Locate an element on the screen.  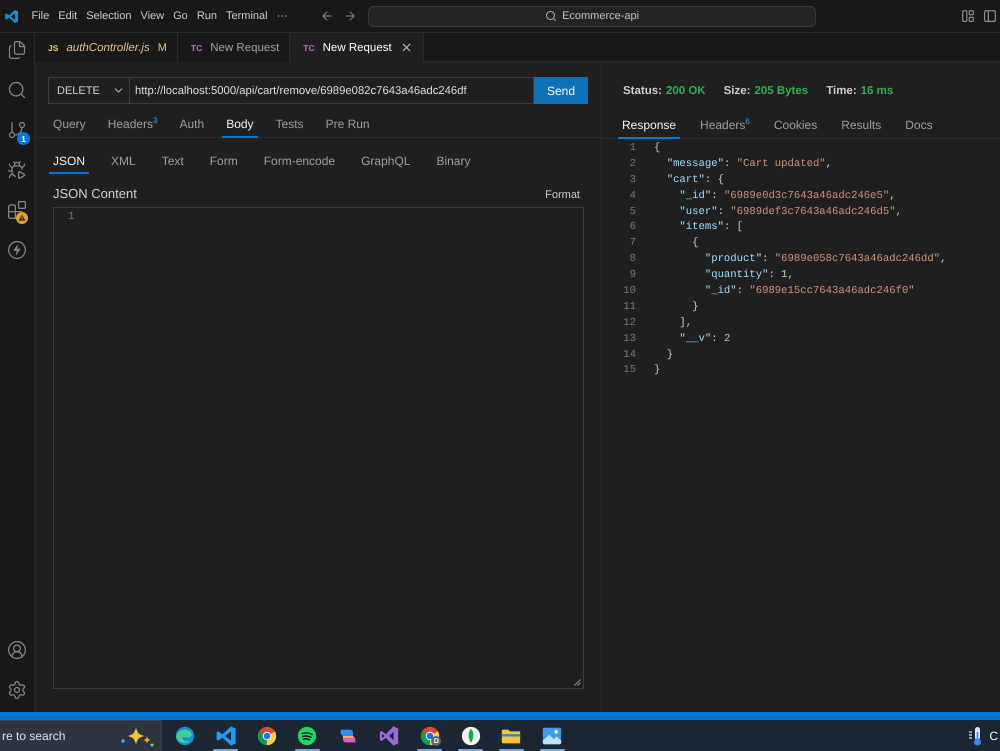
code-line: "items": [ is located at coordinates (711, 227).